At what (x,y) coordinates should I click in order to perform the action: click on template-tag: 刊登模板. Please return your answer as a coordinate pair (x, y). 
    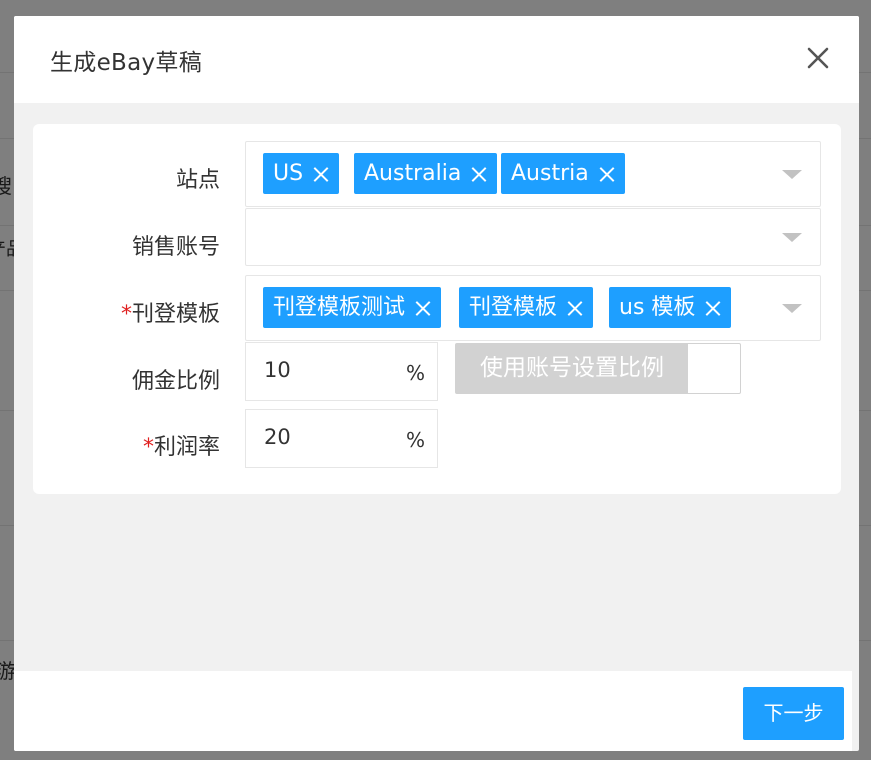
    Looking at the image, I should click on (526, 307).